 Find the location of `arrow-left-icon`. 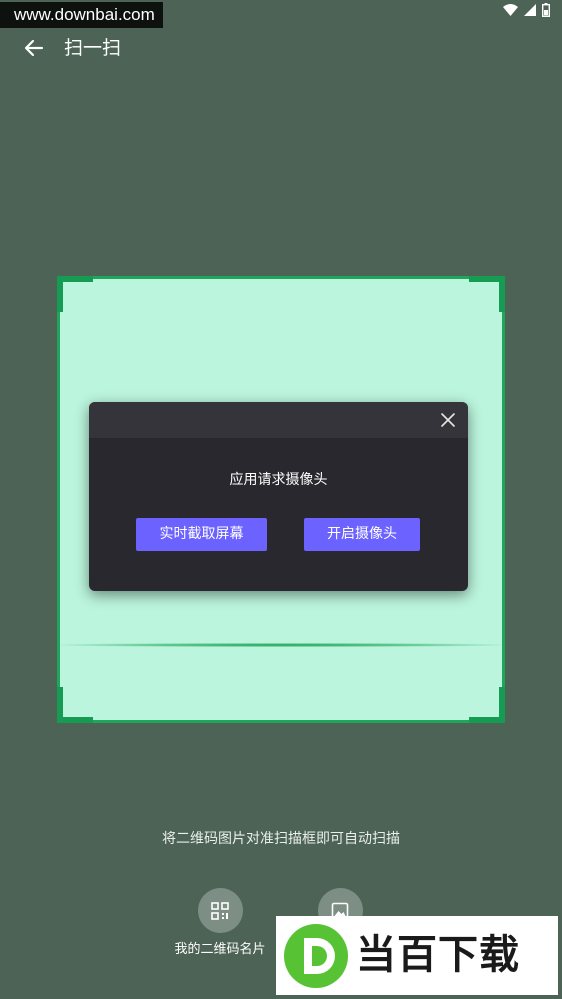

arrow-left-icon is located at coordinates (34, 48).